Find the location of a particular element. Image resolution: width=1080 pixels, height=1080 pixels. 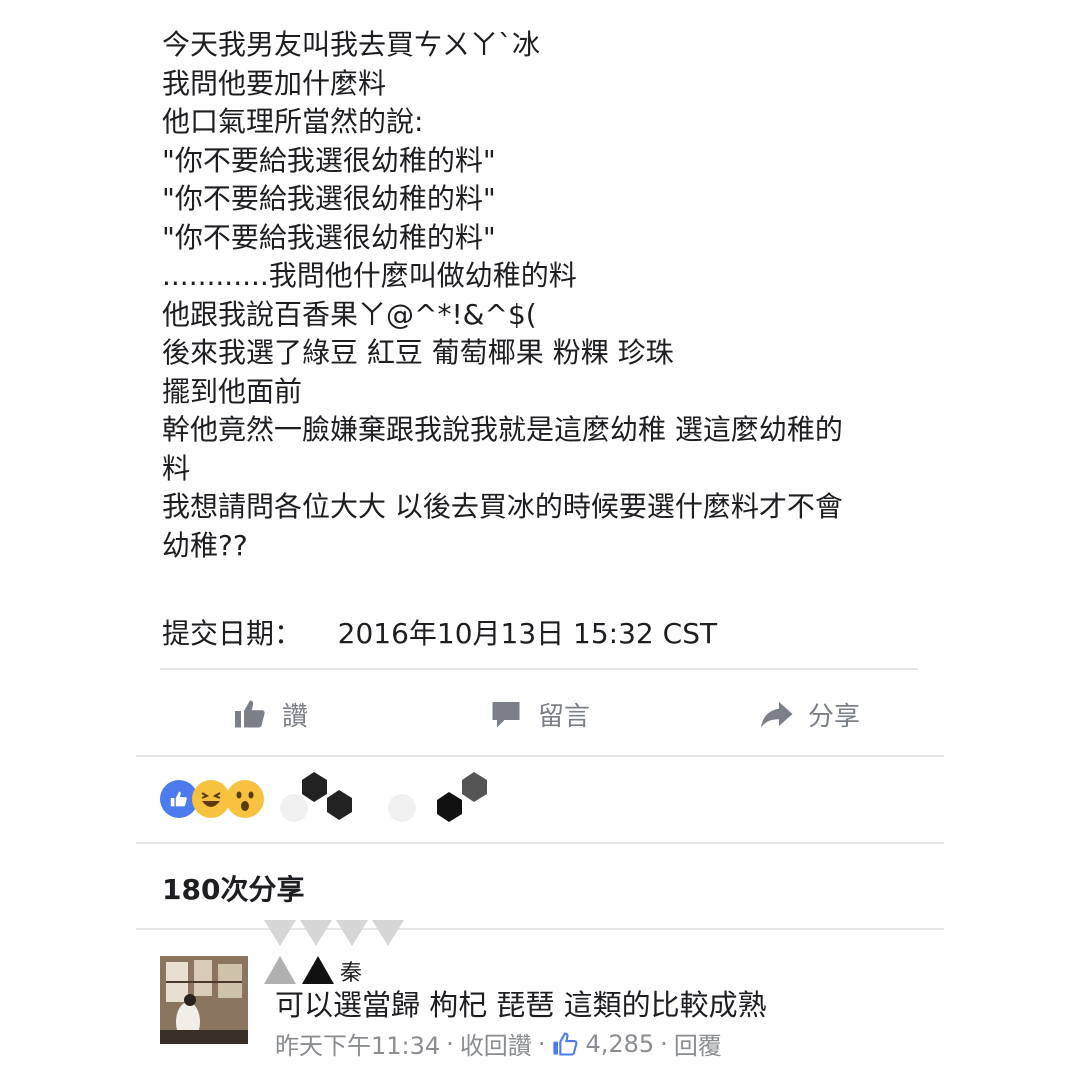

post-line: 擺到他面前 is located at coordinates (232, 391).